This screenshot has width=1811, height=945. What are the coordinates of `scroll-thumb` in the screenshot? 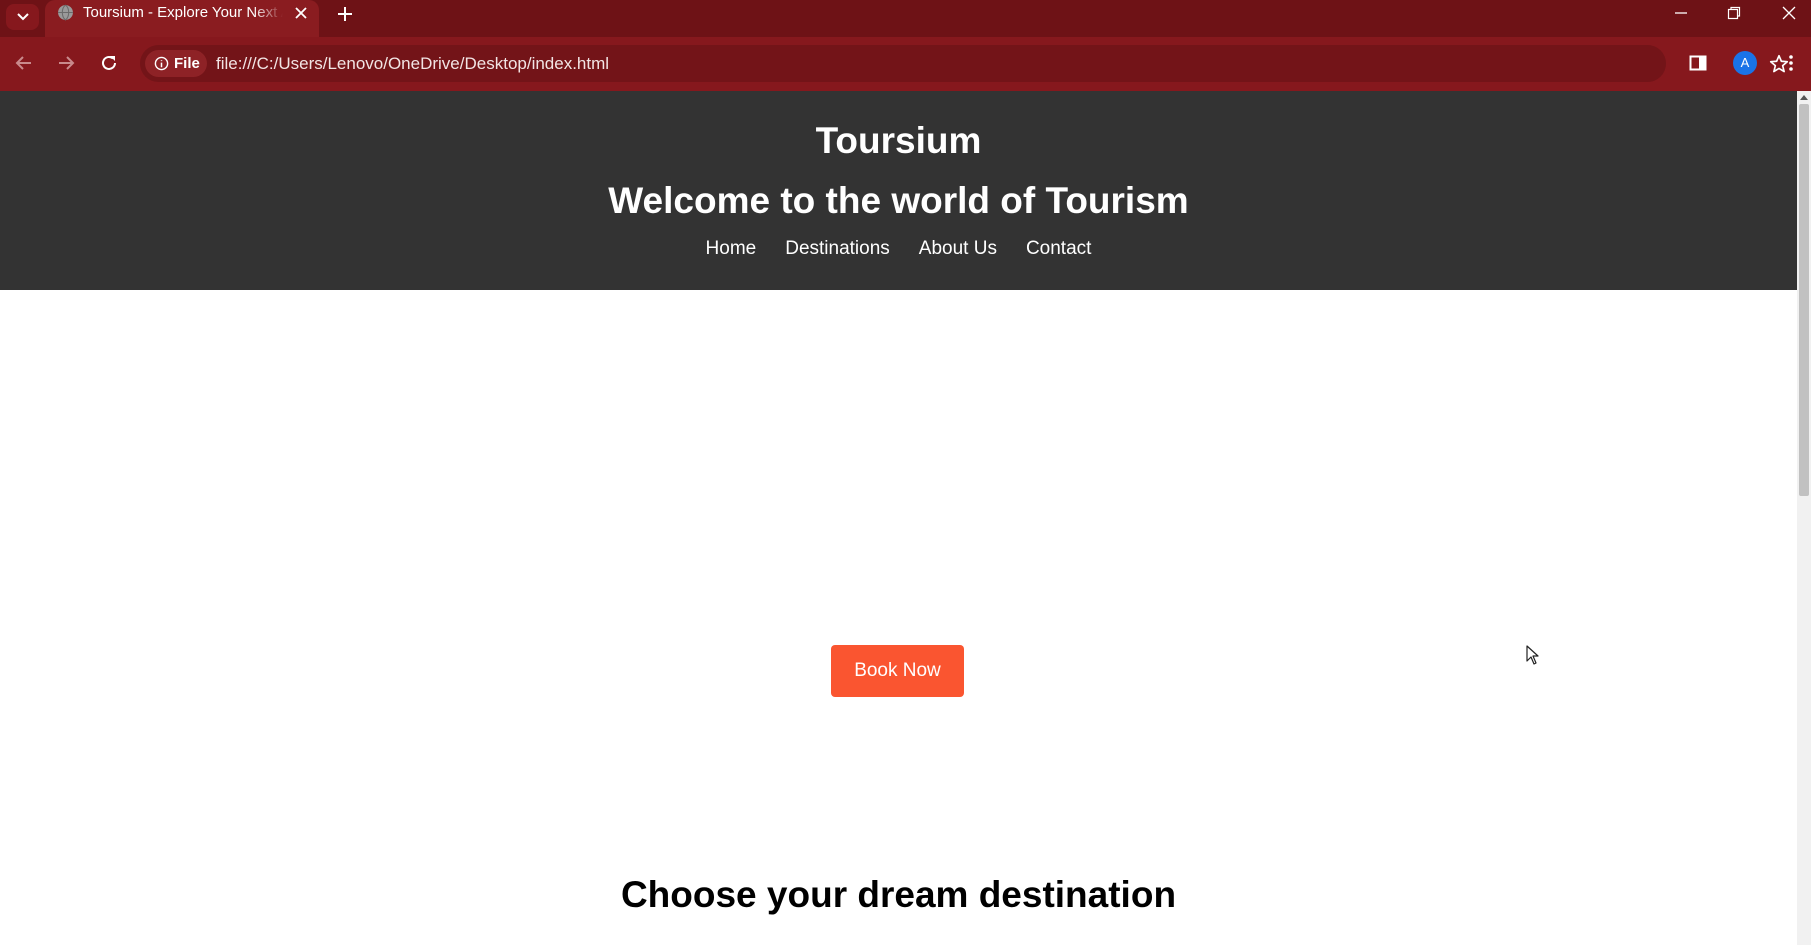 It's located at (1804, 300).